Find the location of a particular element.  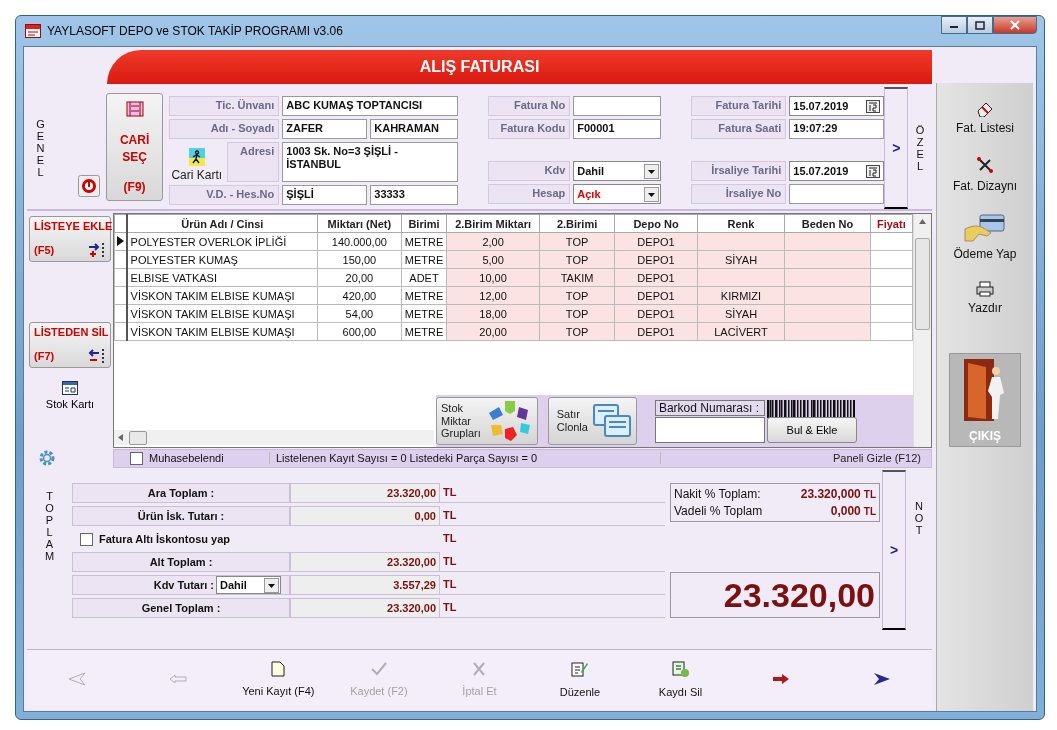

field-label: Fatura Kodu is located at coordinates (529, 129).